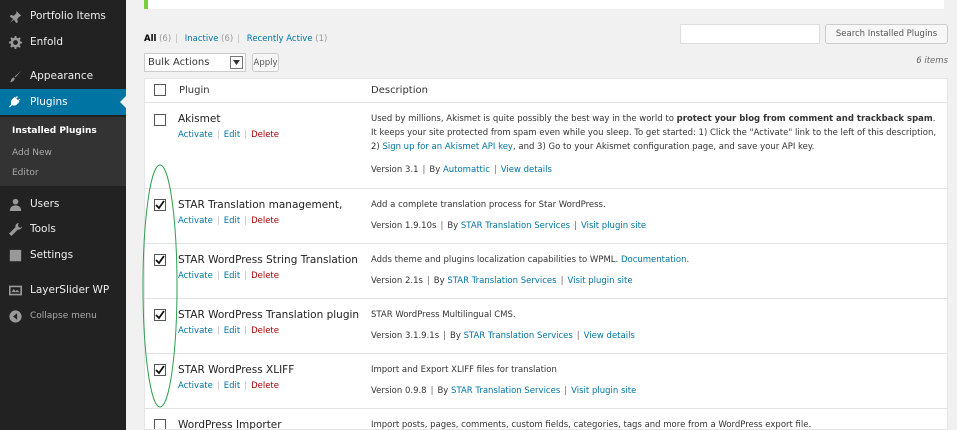 The width and height of the screenshot is (957, 430). What do you see at coordinates (15, 229) in the screenshot?
I see `wrench-icon` at bounding box center [15, 229].